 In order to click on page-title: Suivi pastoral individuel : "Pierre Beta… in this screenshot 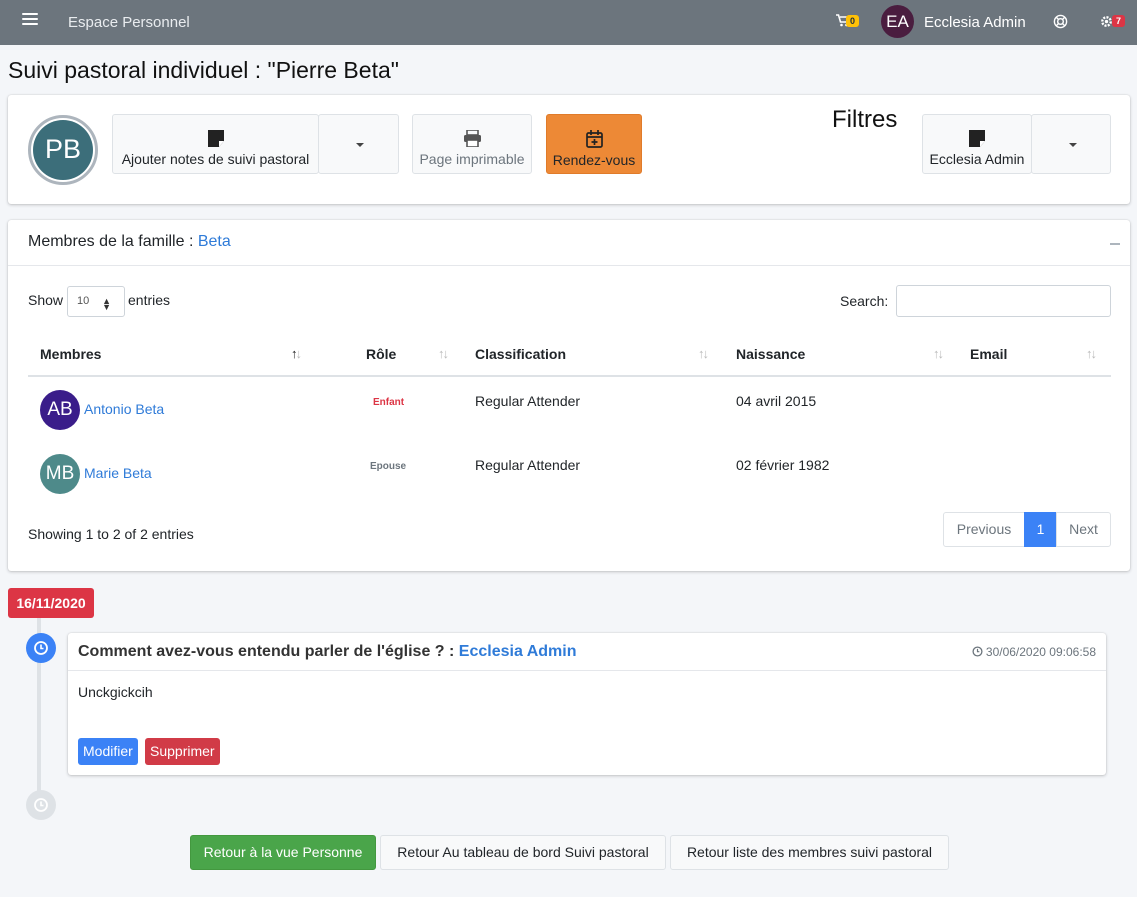, I will do `click(203, 70)`.